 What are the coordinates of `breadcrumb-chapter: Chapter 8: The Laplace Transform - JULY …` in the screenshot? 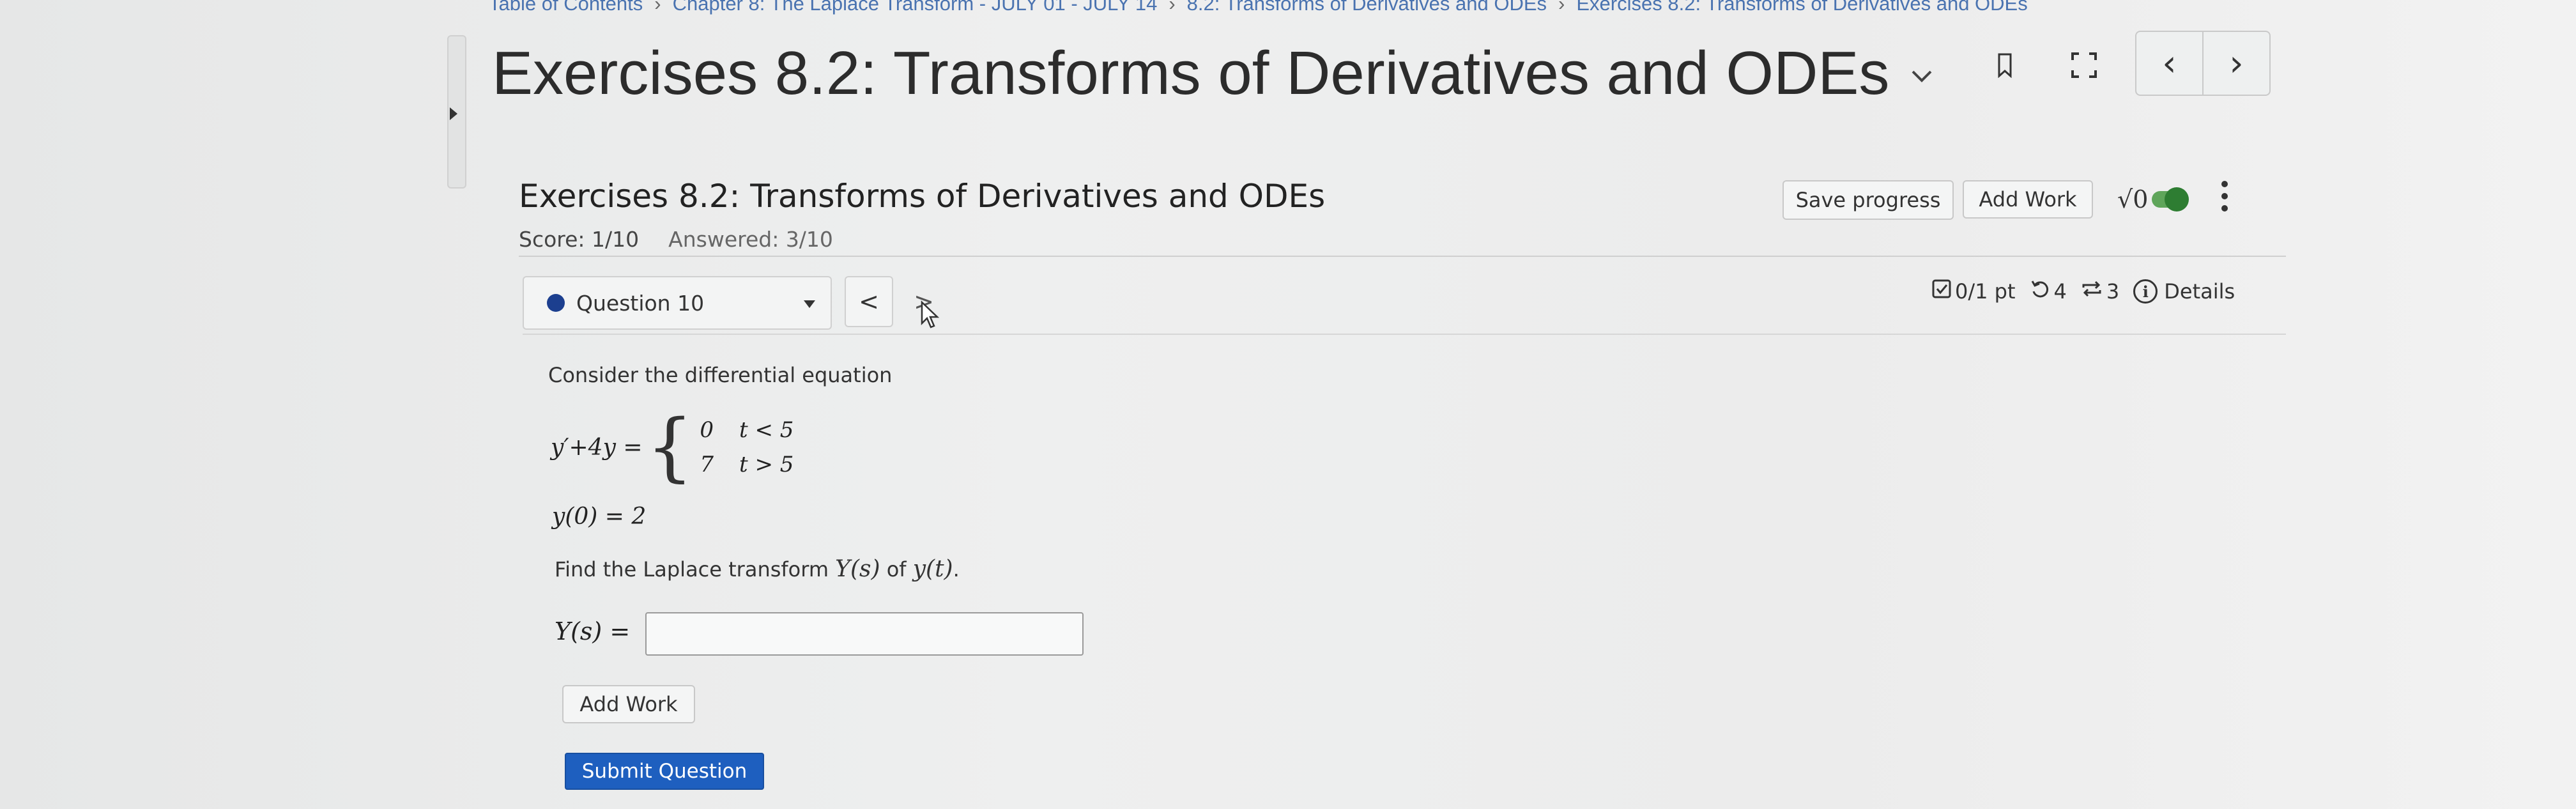 It's located at (915, 7).